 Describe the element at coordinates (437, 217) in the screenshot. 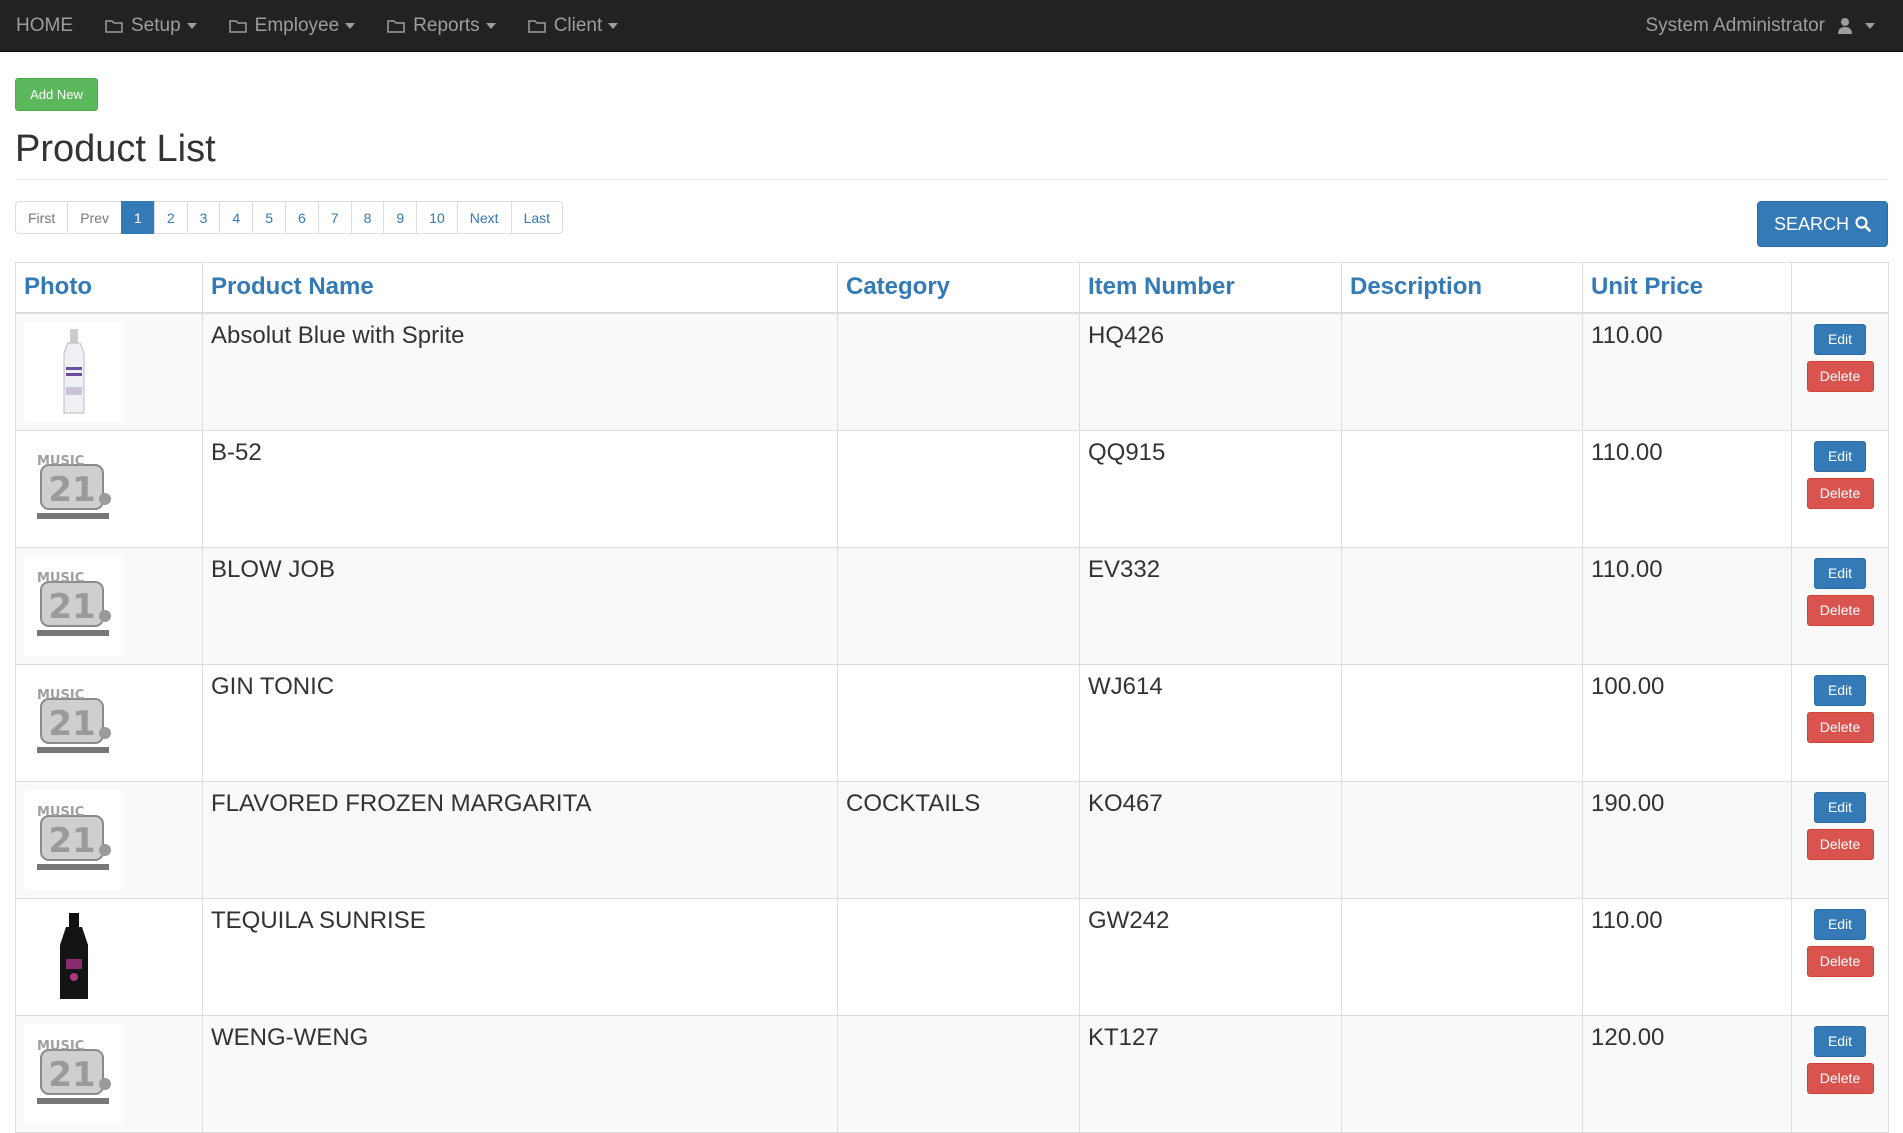

I see `page-10: 10` at that location.